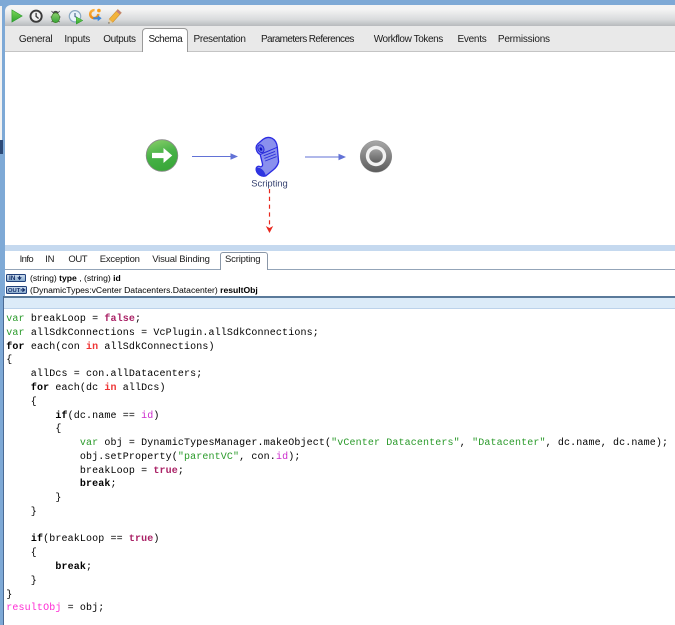 The image size is (675, 625). What do you see at coordinates (12, 278) in the screenshot?
I see `svg-text: IN` at bounding box center [12, 278].